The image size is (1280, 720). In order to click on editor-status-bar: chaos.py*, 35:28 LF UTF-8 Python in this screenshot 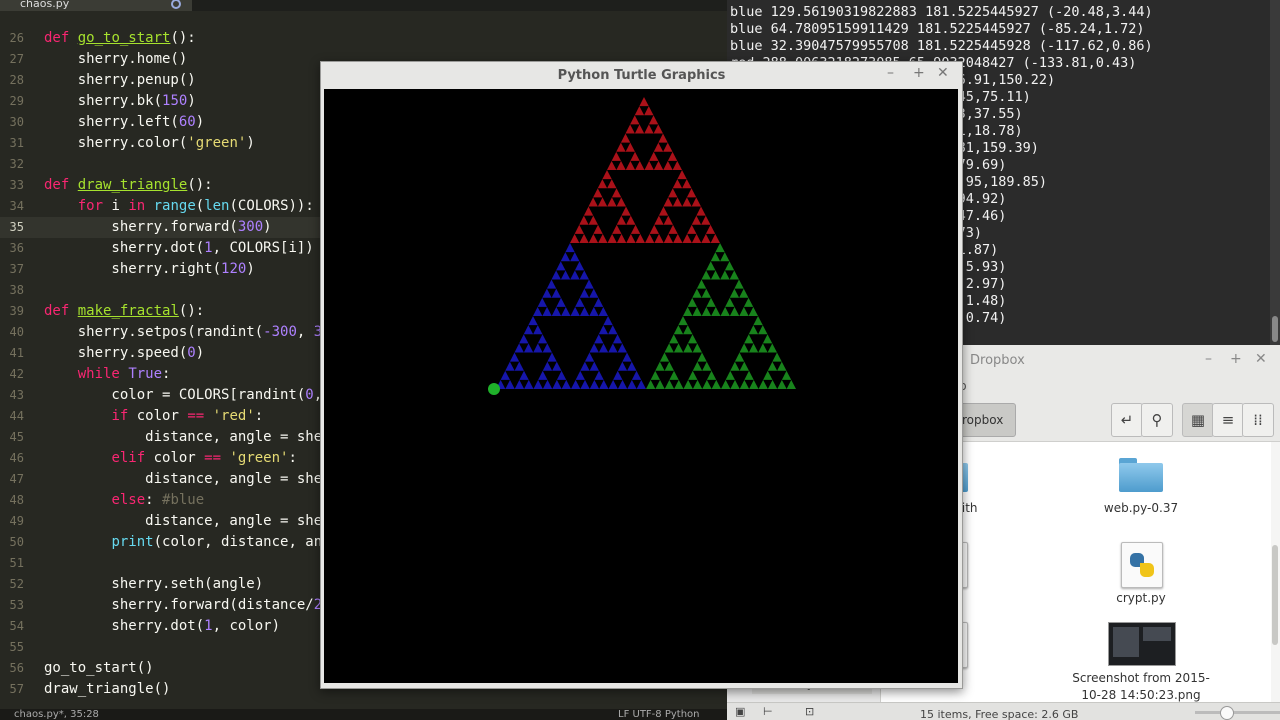, I will do `click(363, 714)`.